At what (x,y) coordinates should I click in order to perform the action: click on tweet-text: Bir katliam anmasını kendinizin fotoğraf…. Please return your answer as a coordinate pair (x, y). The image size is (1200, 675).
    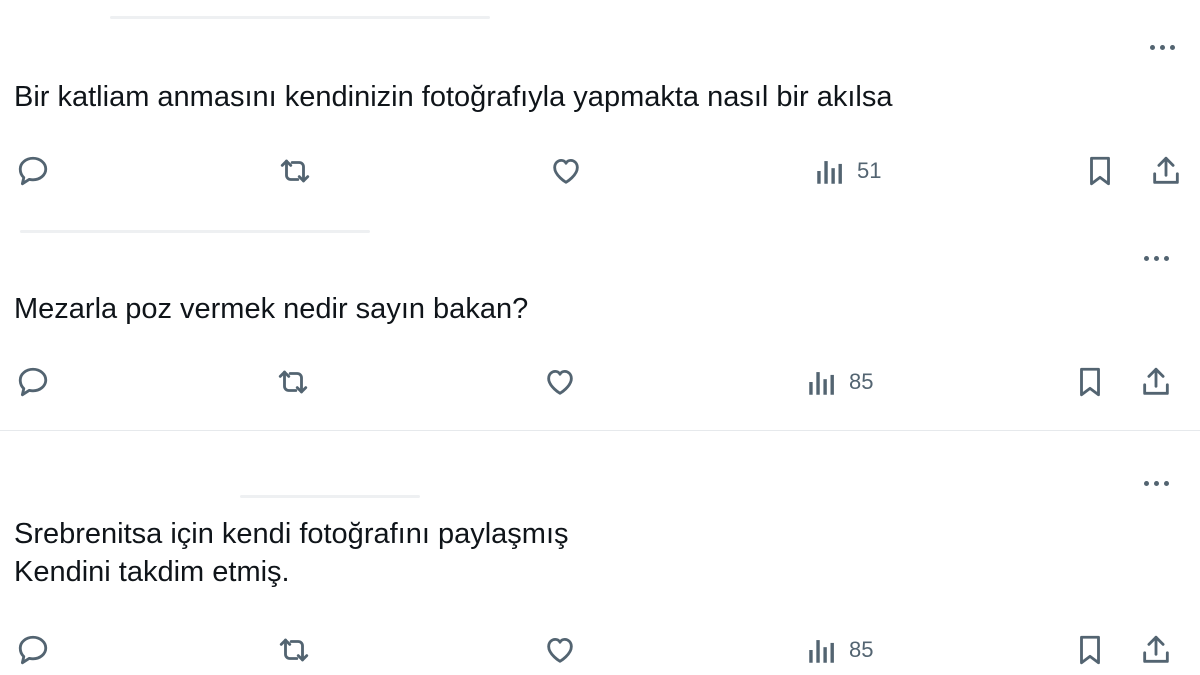
    Looking at the image, I should click on (453, 97).